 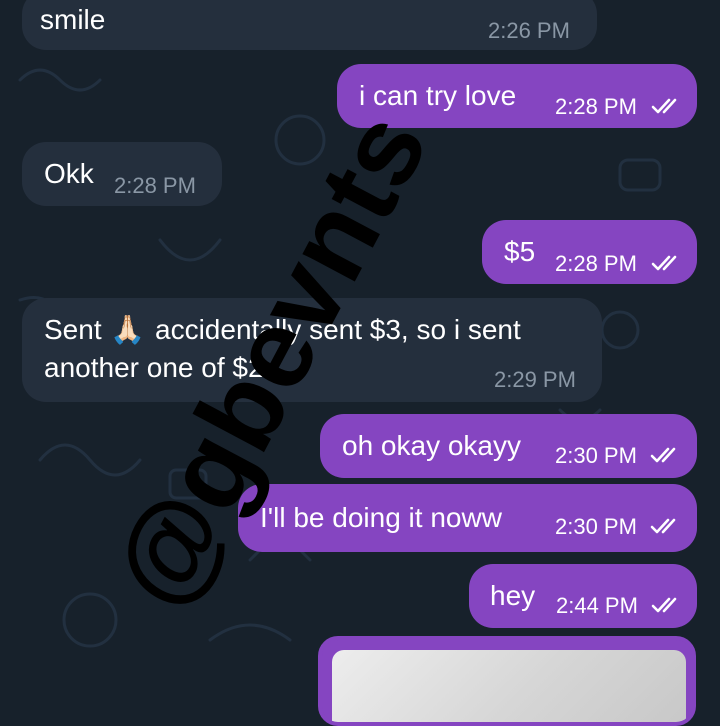 I want to click on message-incoming: smile 2:26 PM, so click(x=309, y=25).